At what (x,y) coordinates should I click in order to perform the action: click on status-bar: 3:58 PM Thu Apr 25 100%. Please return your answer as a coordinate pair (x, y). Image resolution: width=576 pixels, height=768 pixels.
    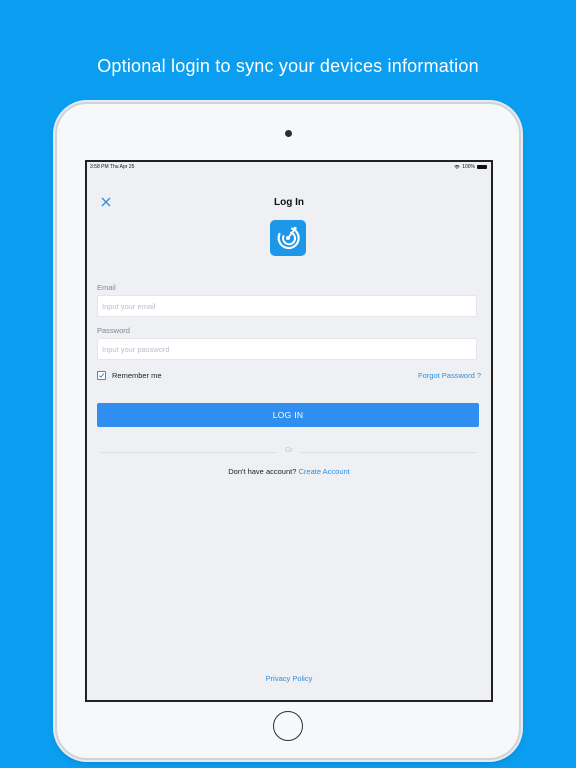
    Looking at the image, I should click on (289, 167).